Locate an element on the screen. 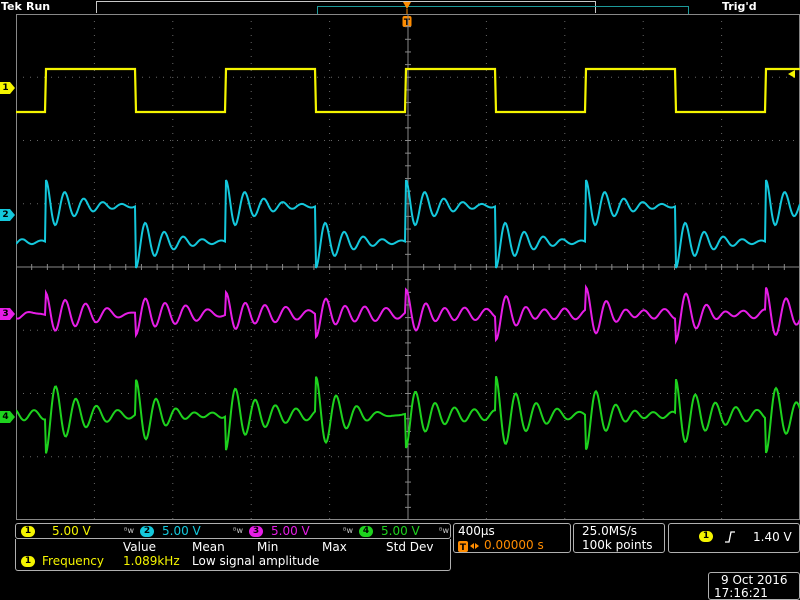  time-label: 17:16:21 is located at coordinates (741, 593).